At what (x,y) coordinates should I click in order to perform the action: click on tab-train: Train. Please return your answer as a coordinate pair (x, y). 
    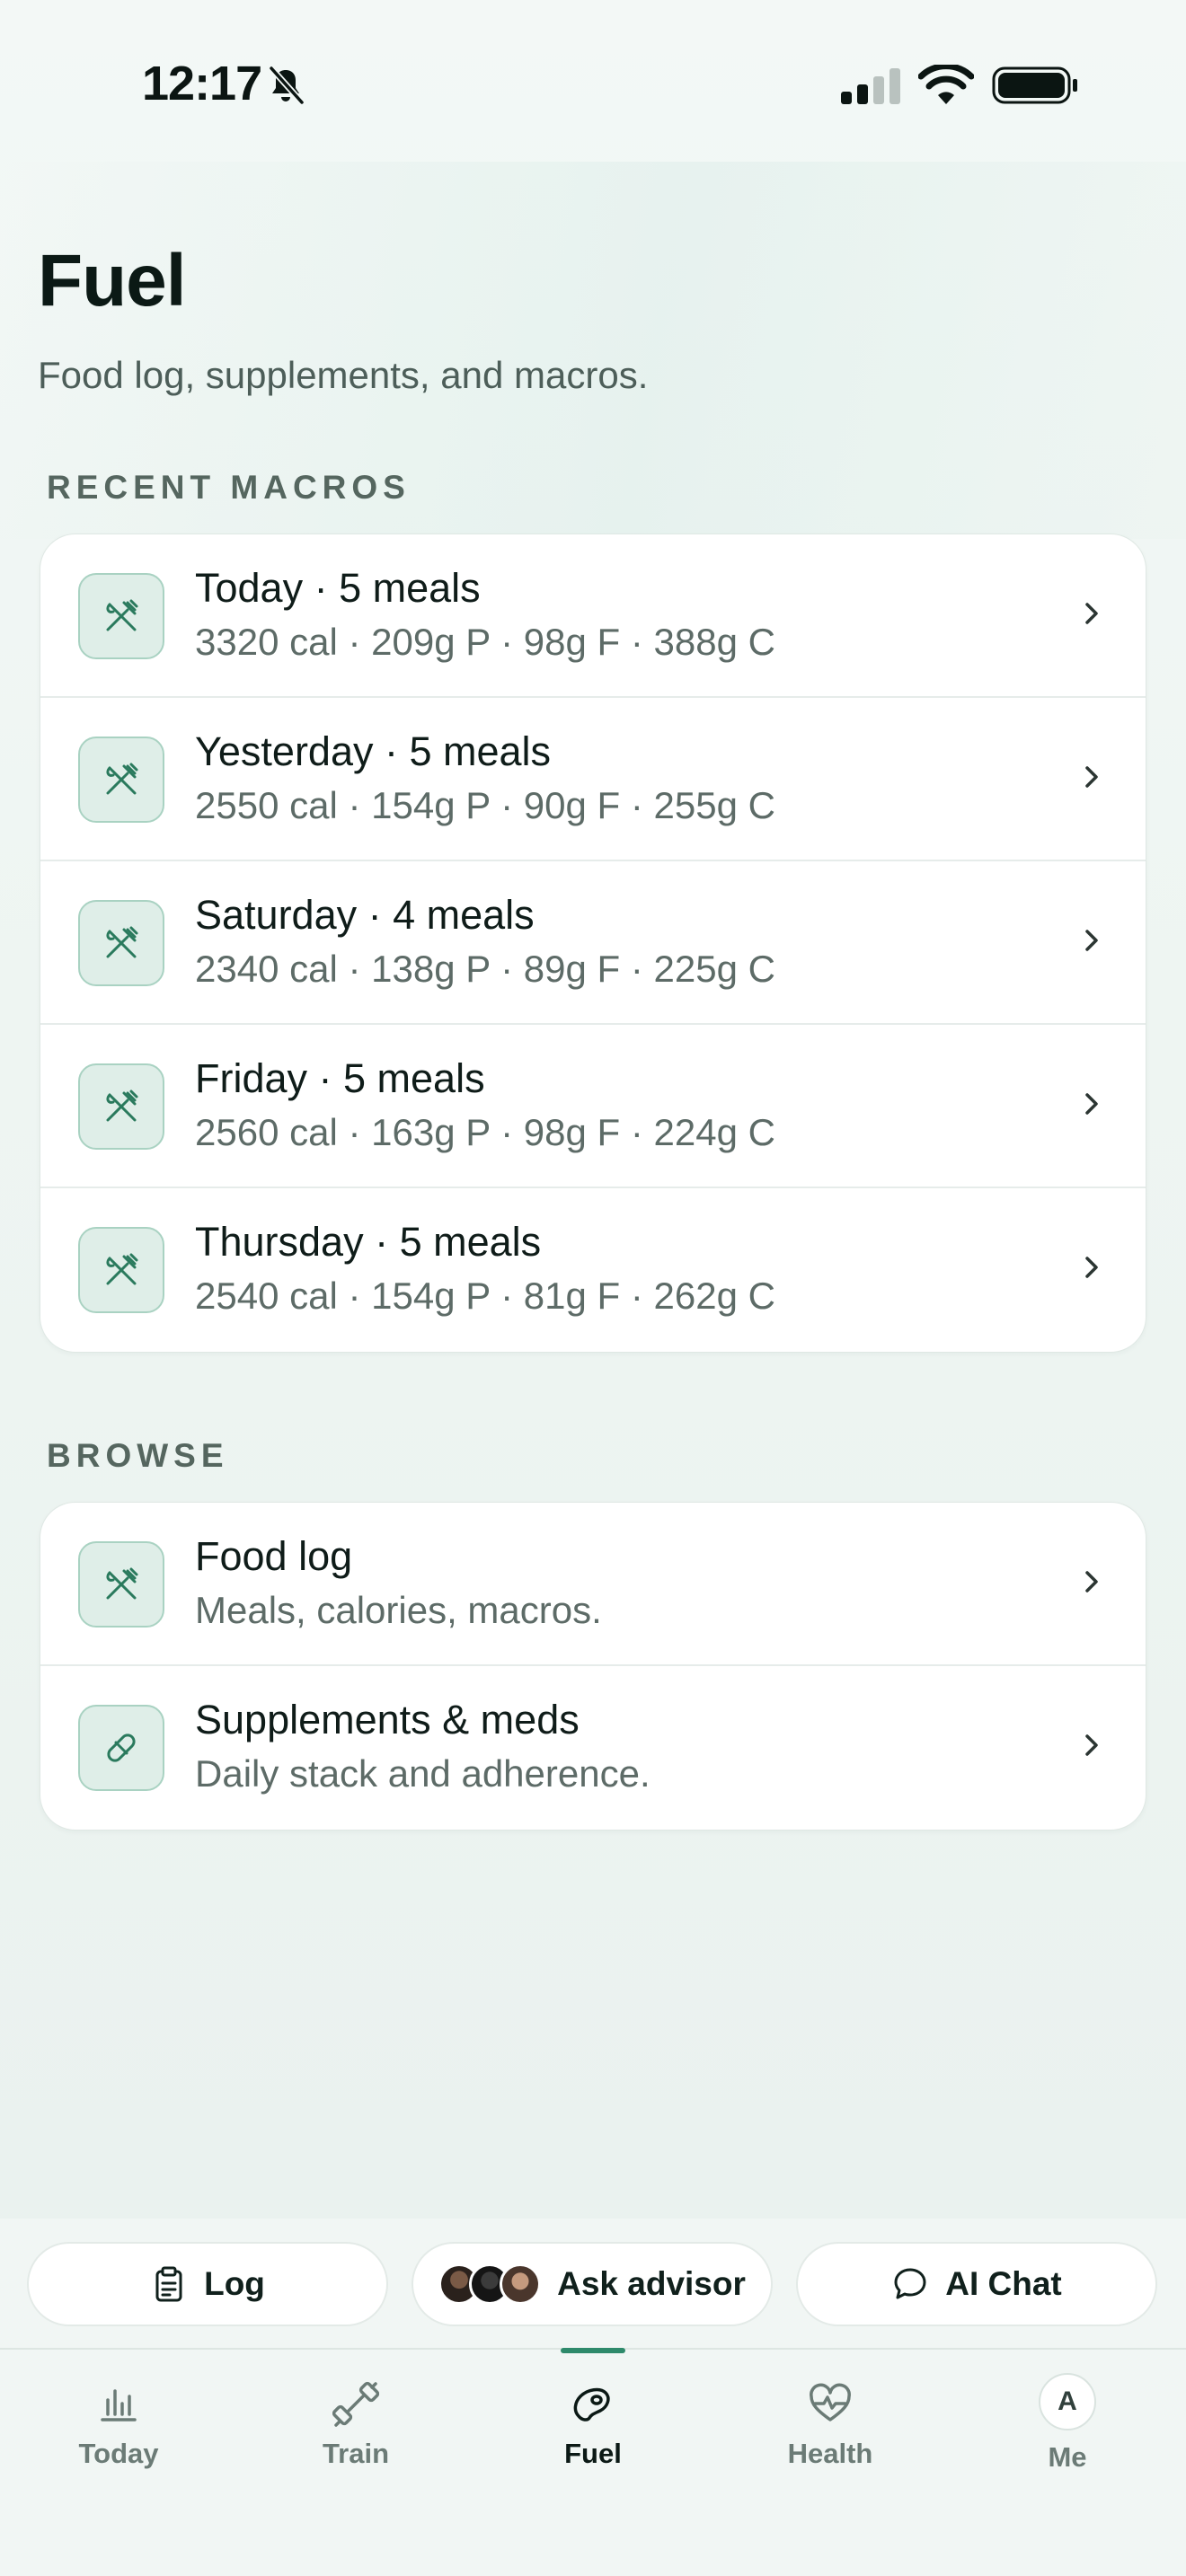
    Looking at the image, I should click on (355, 2439).